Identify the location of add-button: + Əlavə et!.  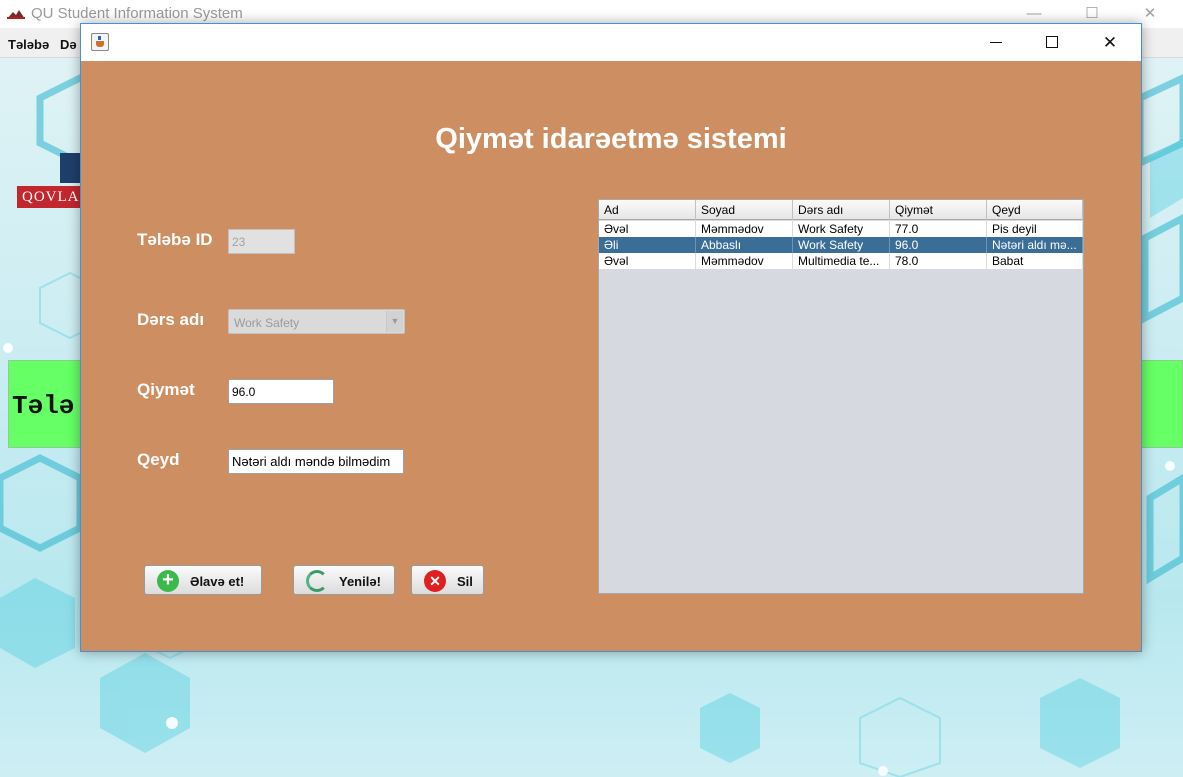
(203, 580).